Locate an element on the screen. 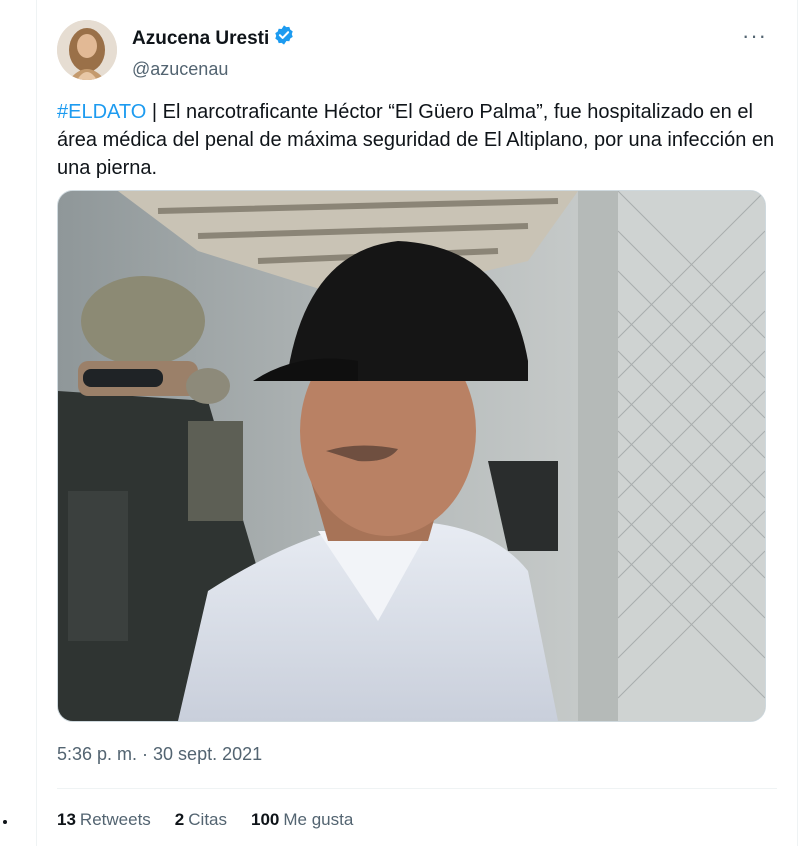  divider is located at coordinates (417, 788).